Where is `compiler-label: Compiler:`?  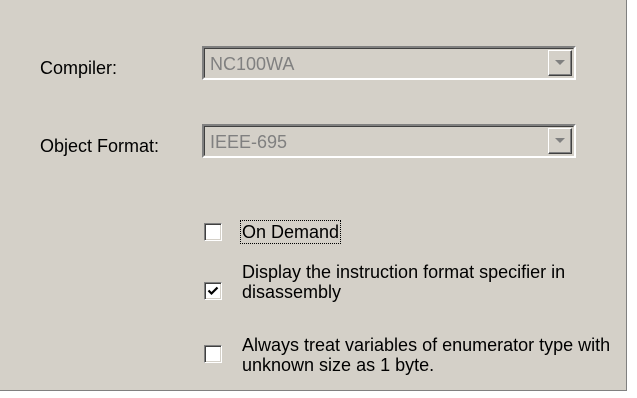 compiler-label: Compiler: is located at coordinates (79, 68).